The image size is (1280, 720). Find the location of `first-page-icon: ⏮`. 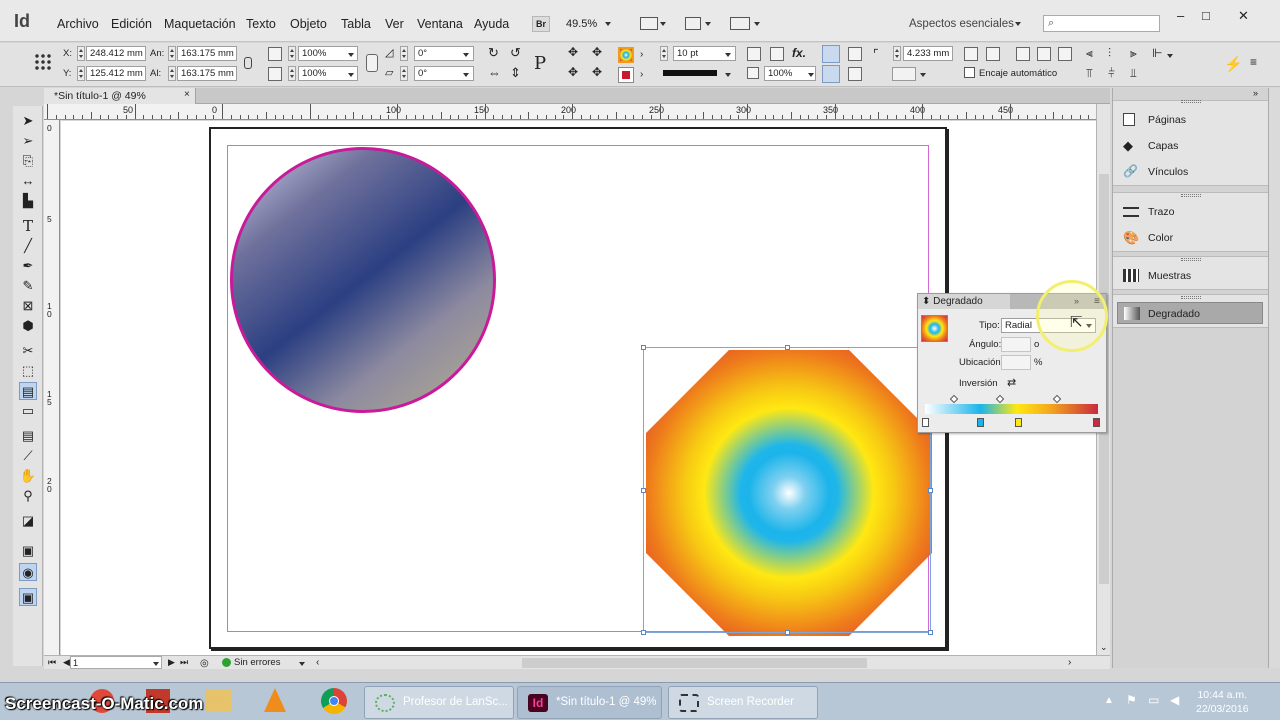

first-page-icon: ⏮ is located at coordinates (52, 662).